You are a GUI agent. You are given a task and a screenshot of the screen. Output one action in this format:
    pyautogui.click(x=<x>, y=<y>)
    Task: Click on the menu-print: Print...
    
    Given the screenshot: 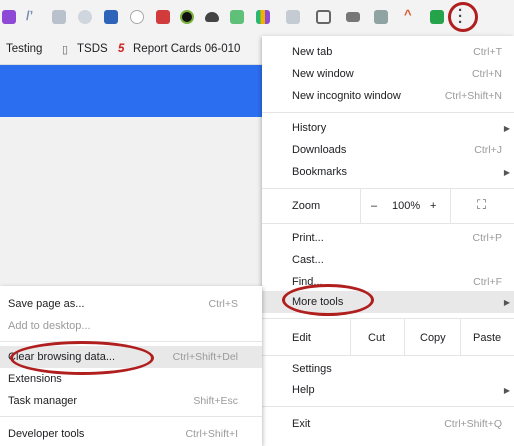 What is the action you would take?
    pyautogui.click(x=308, y=238)
    